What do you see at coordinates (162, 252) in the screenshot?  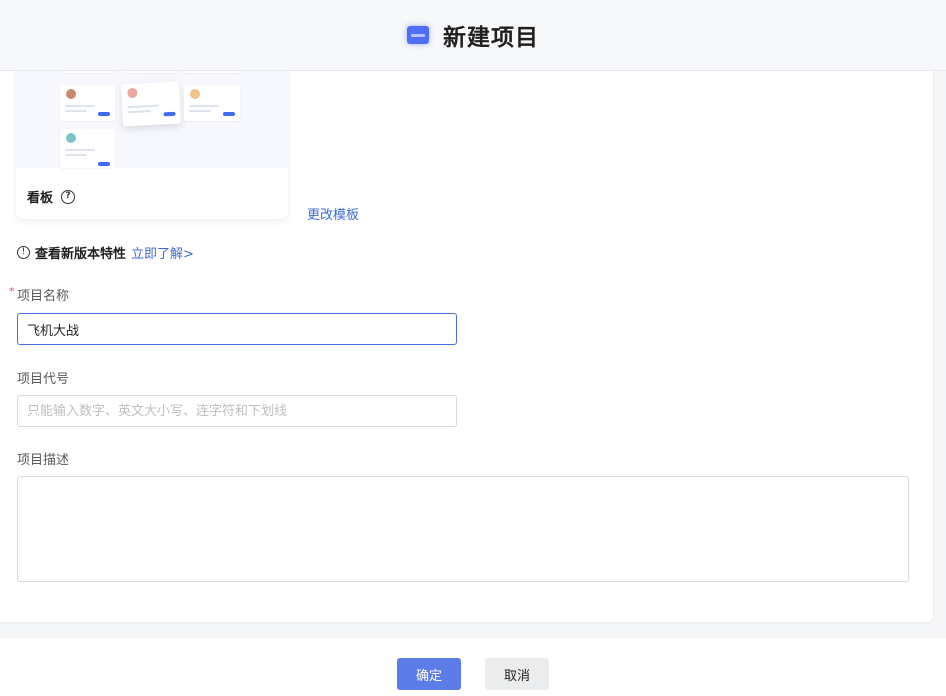 I see `learn-more-link: 立即了解>` at bounding box center [162, 252].